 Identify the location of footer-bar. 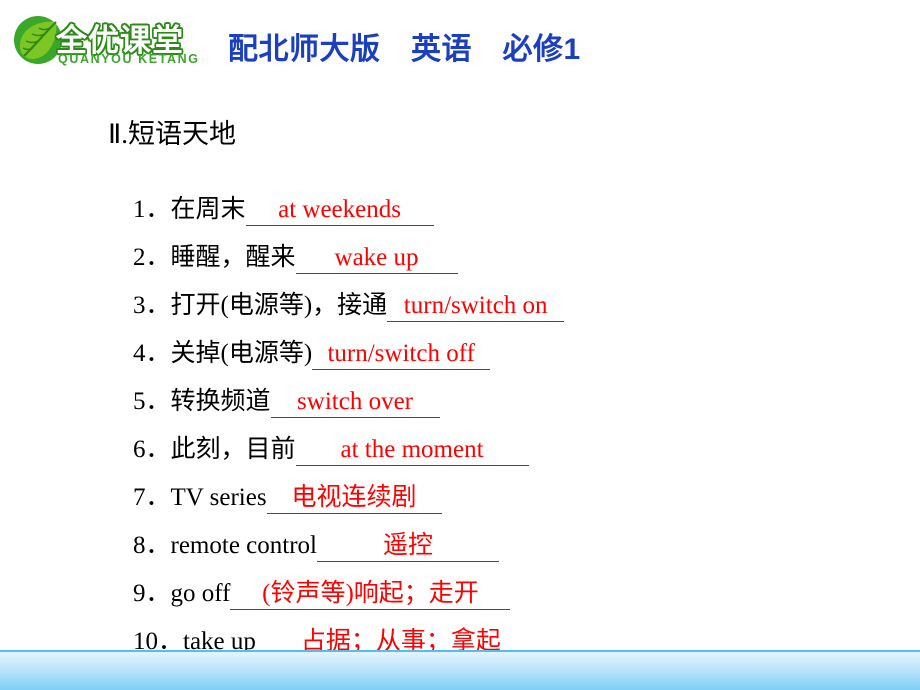
(460, 670).